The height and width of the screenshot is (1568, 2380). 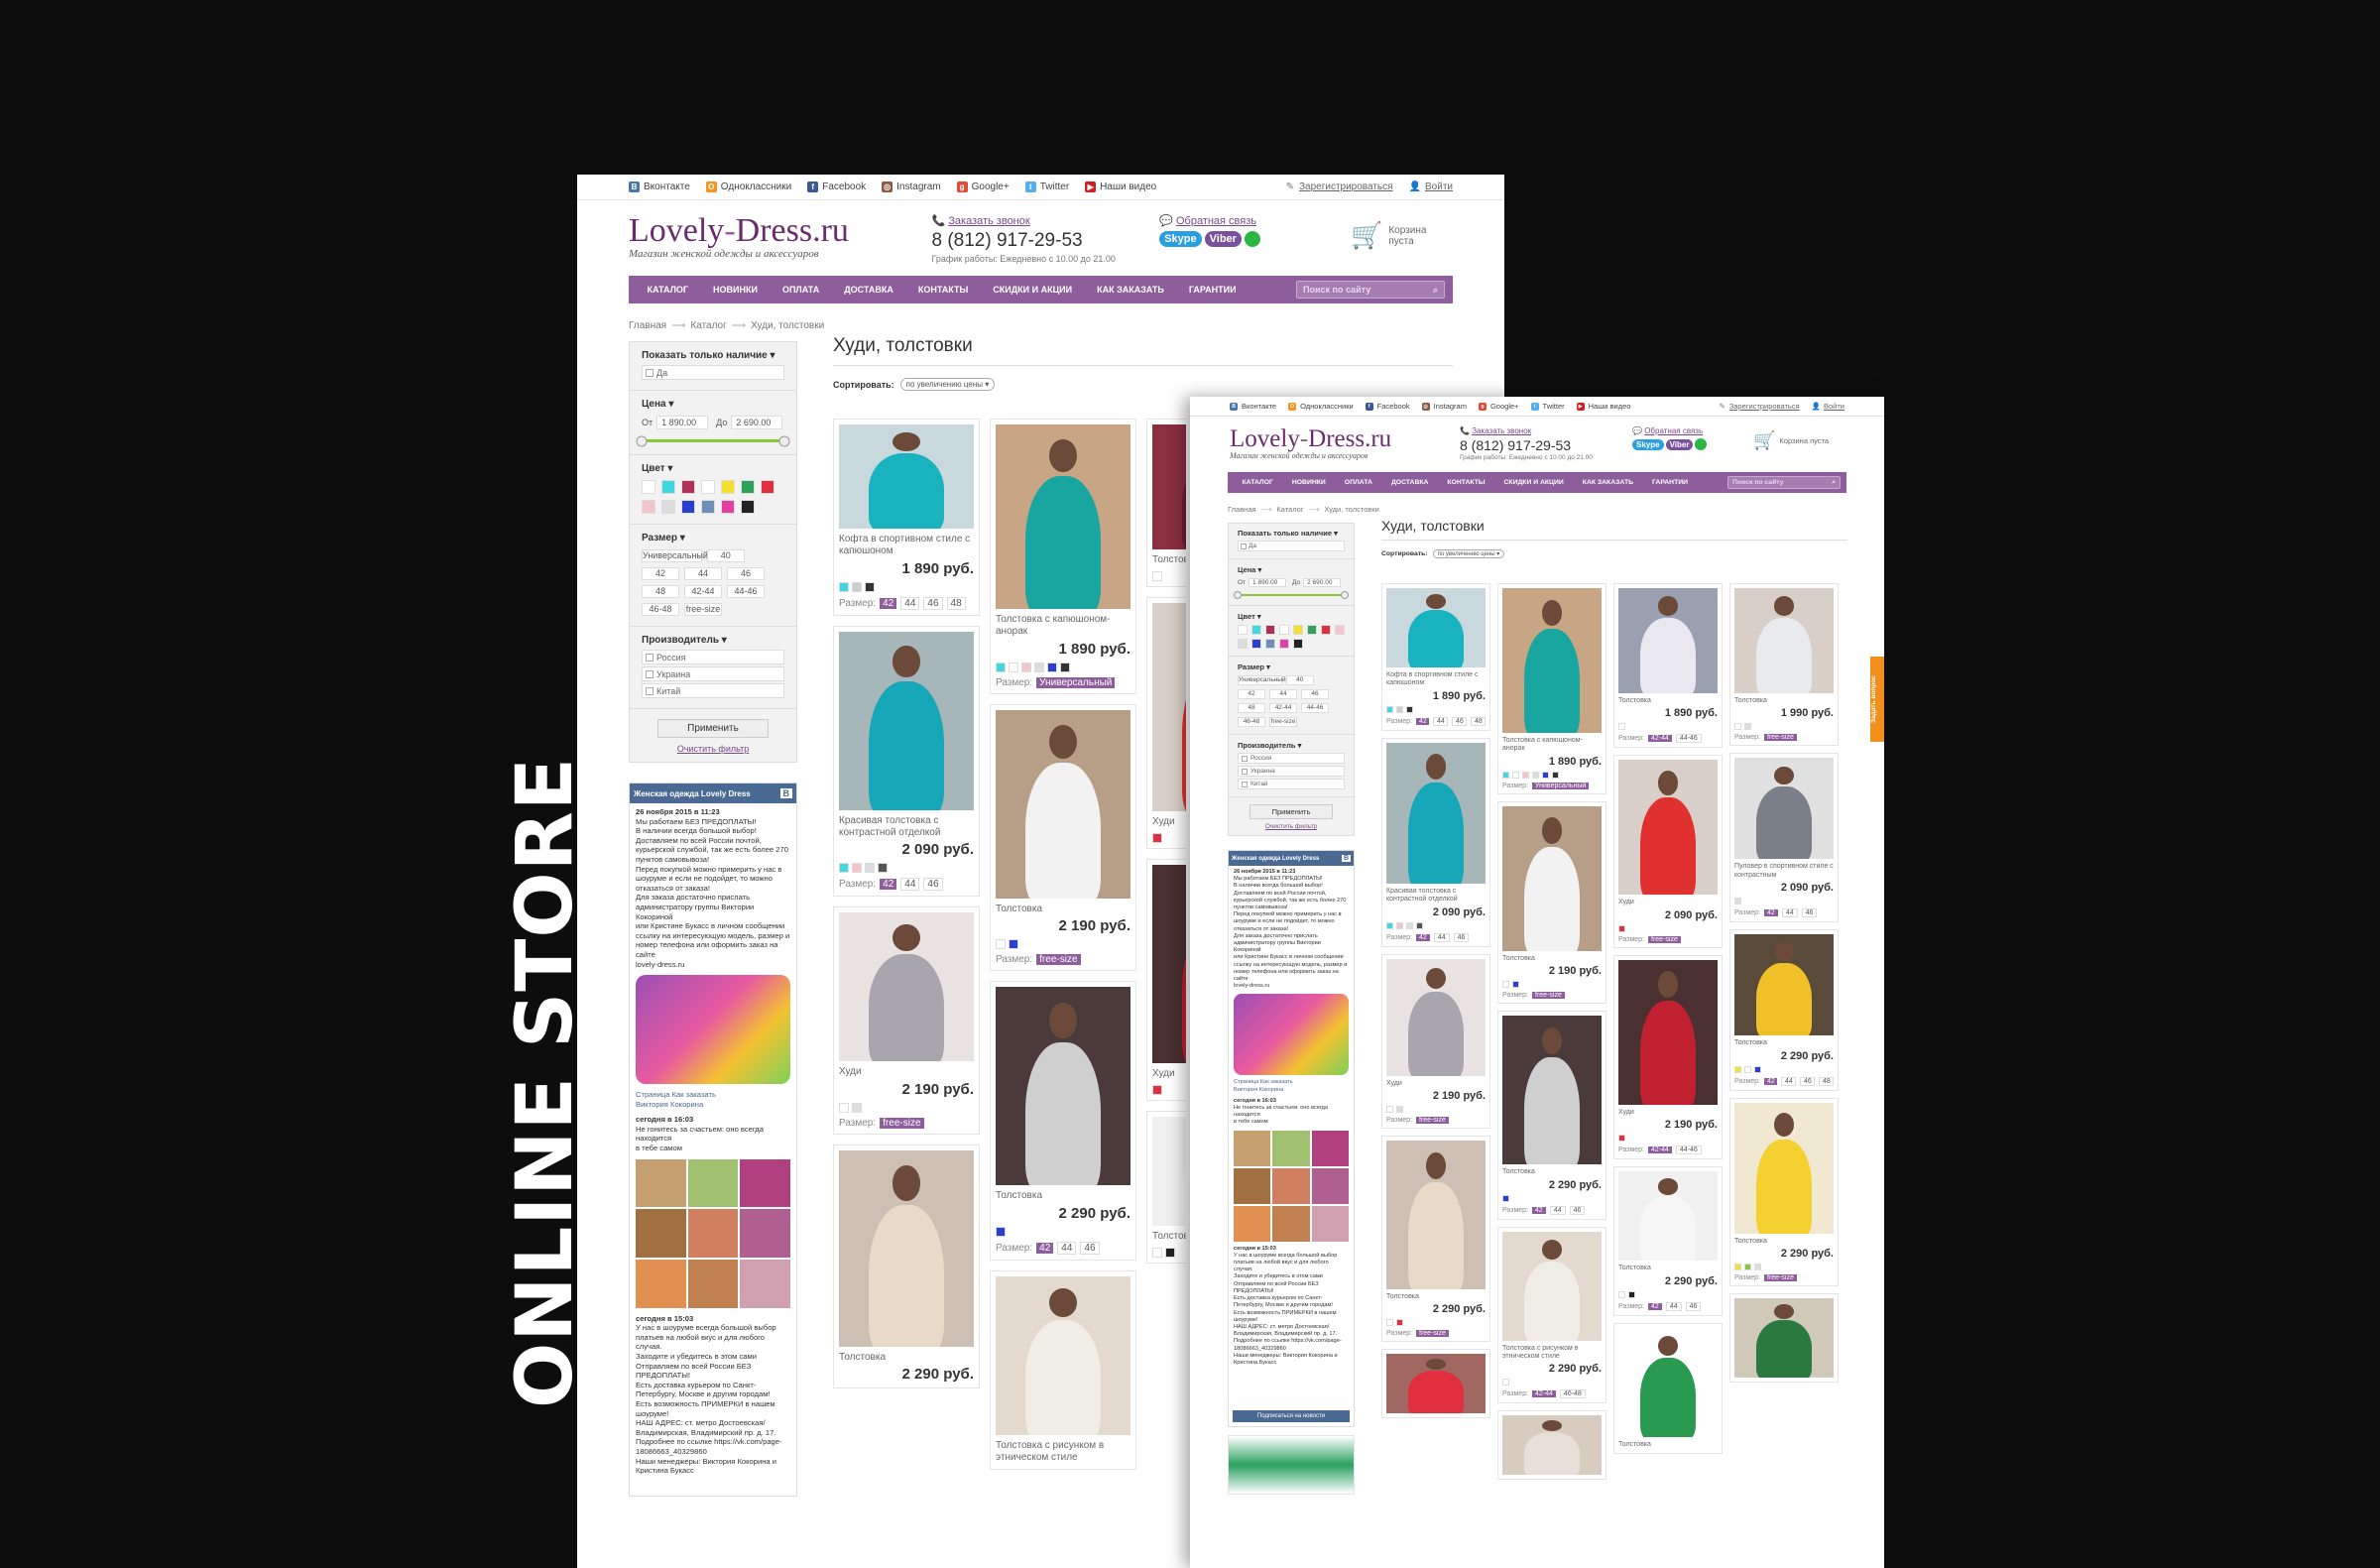 What do you see at coordinates (660, 573) in the screenshot?
I see `size-option-2: 42` at bounding box center [660, 573].